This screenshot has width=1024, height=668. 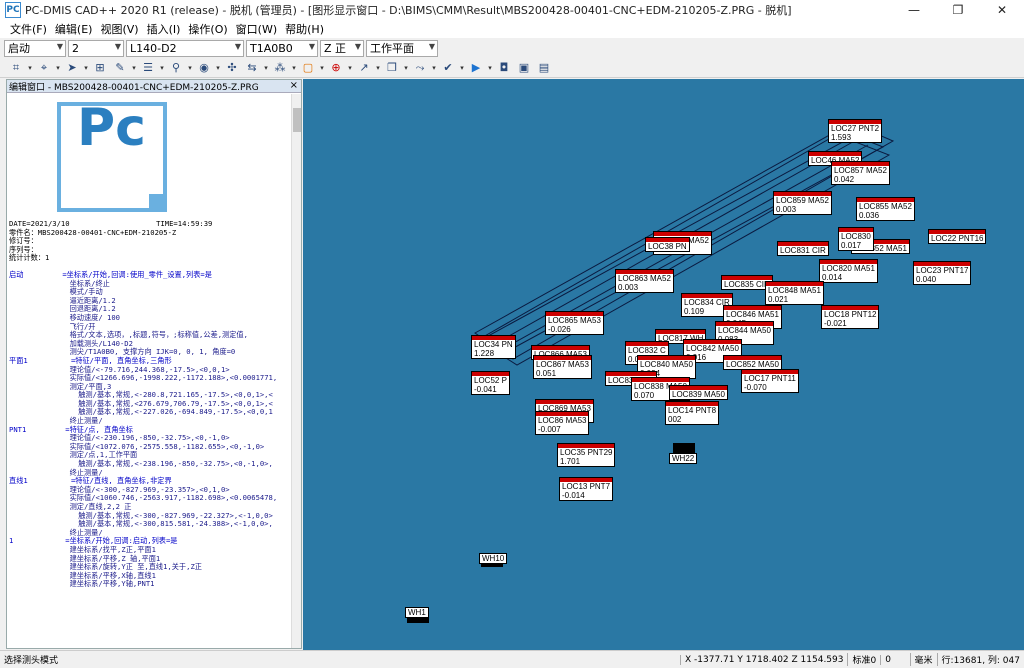 I want to click on feature-label: LOC17 PNT11 -0.070, so click(x=770, y=381).